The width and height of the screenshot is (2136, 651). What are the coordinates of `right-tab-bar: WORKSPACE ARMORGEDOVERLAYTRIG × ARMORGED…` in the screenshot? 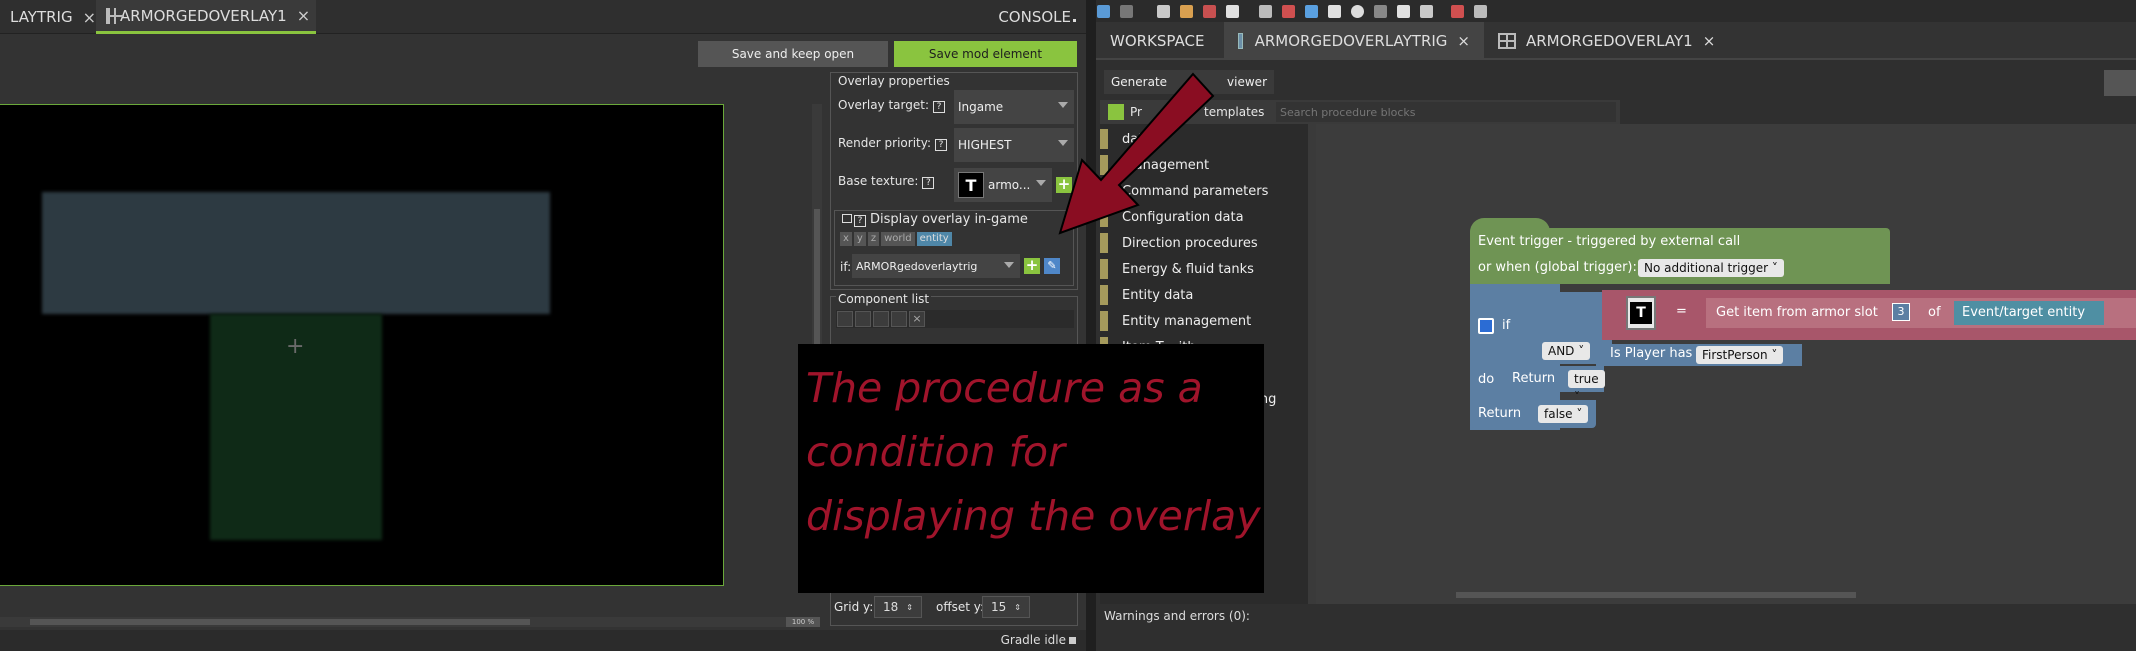 It's located at (1616, 41).